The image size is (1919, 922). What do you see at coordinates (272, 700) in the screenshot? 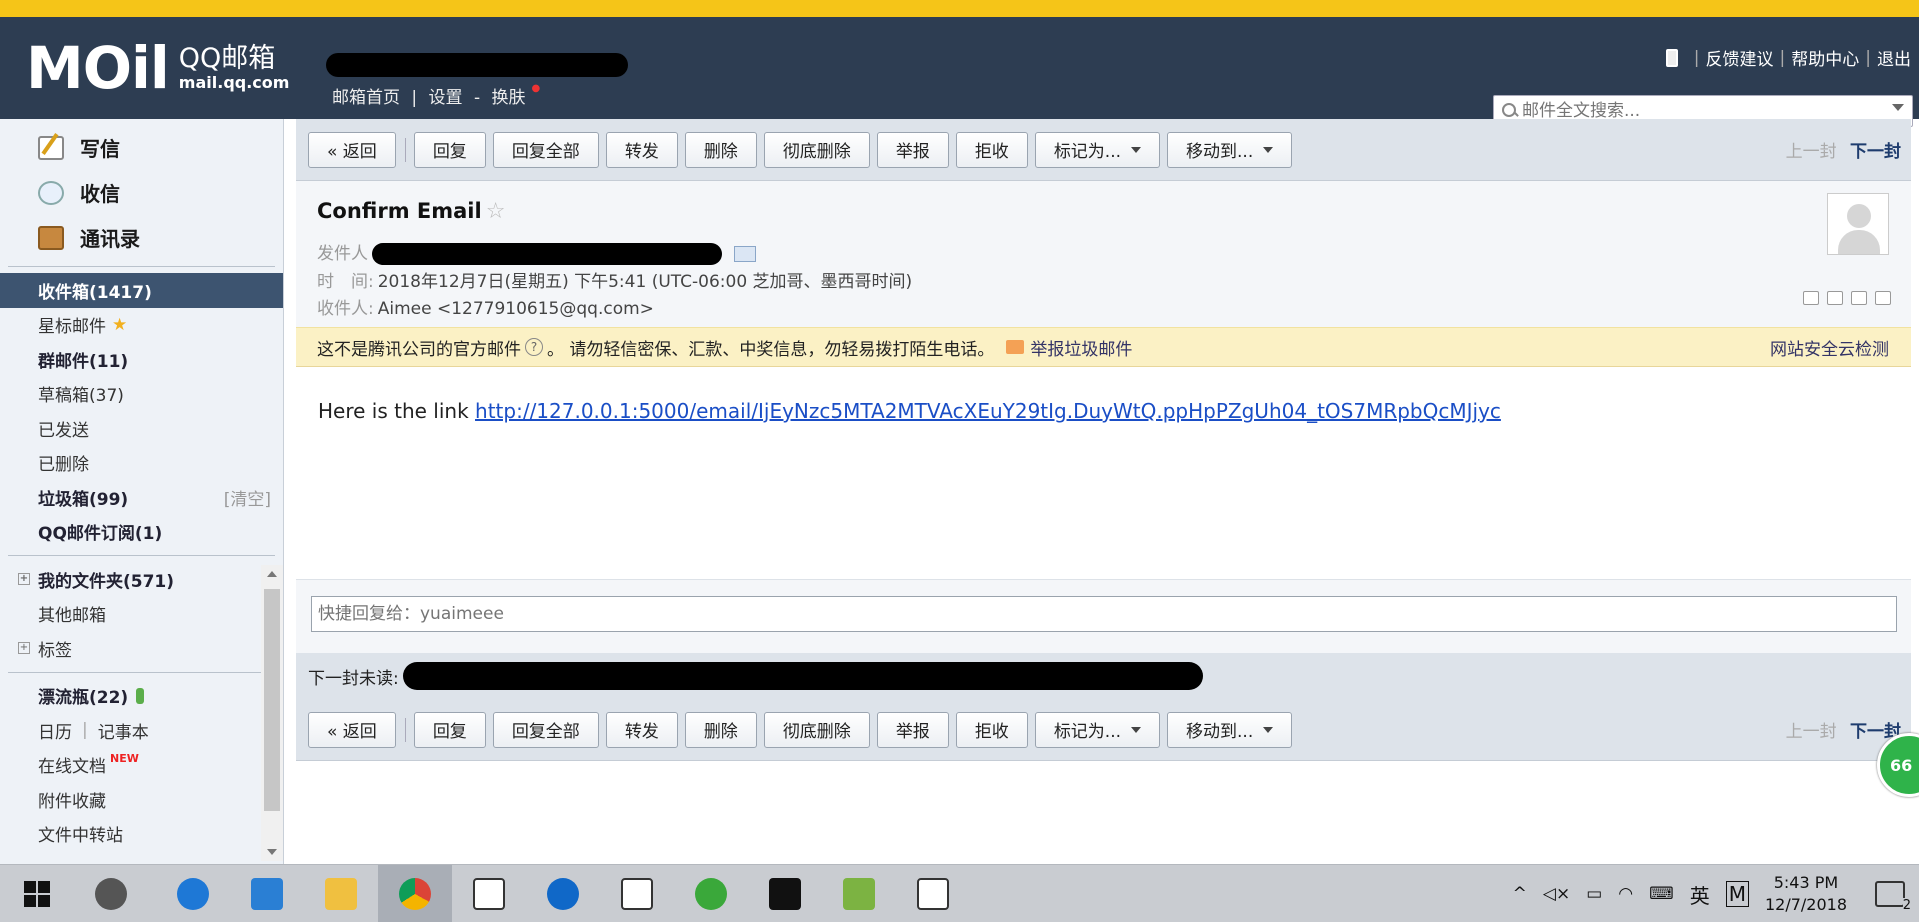
I see `scroll-thumb` at bounding box center [272, 700].